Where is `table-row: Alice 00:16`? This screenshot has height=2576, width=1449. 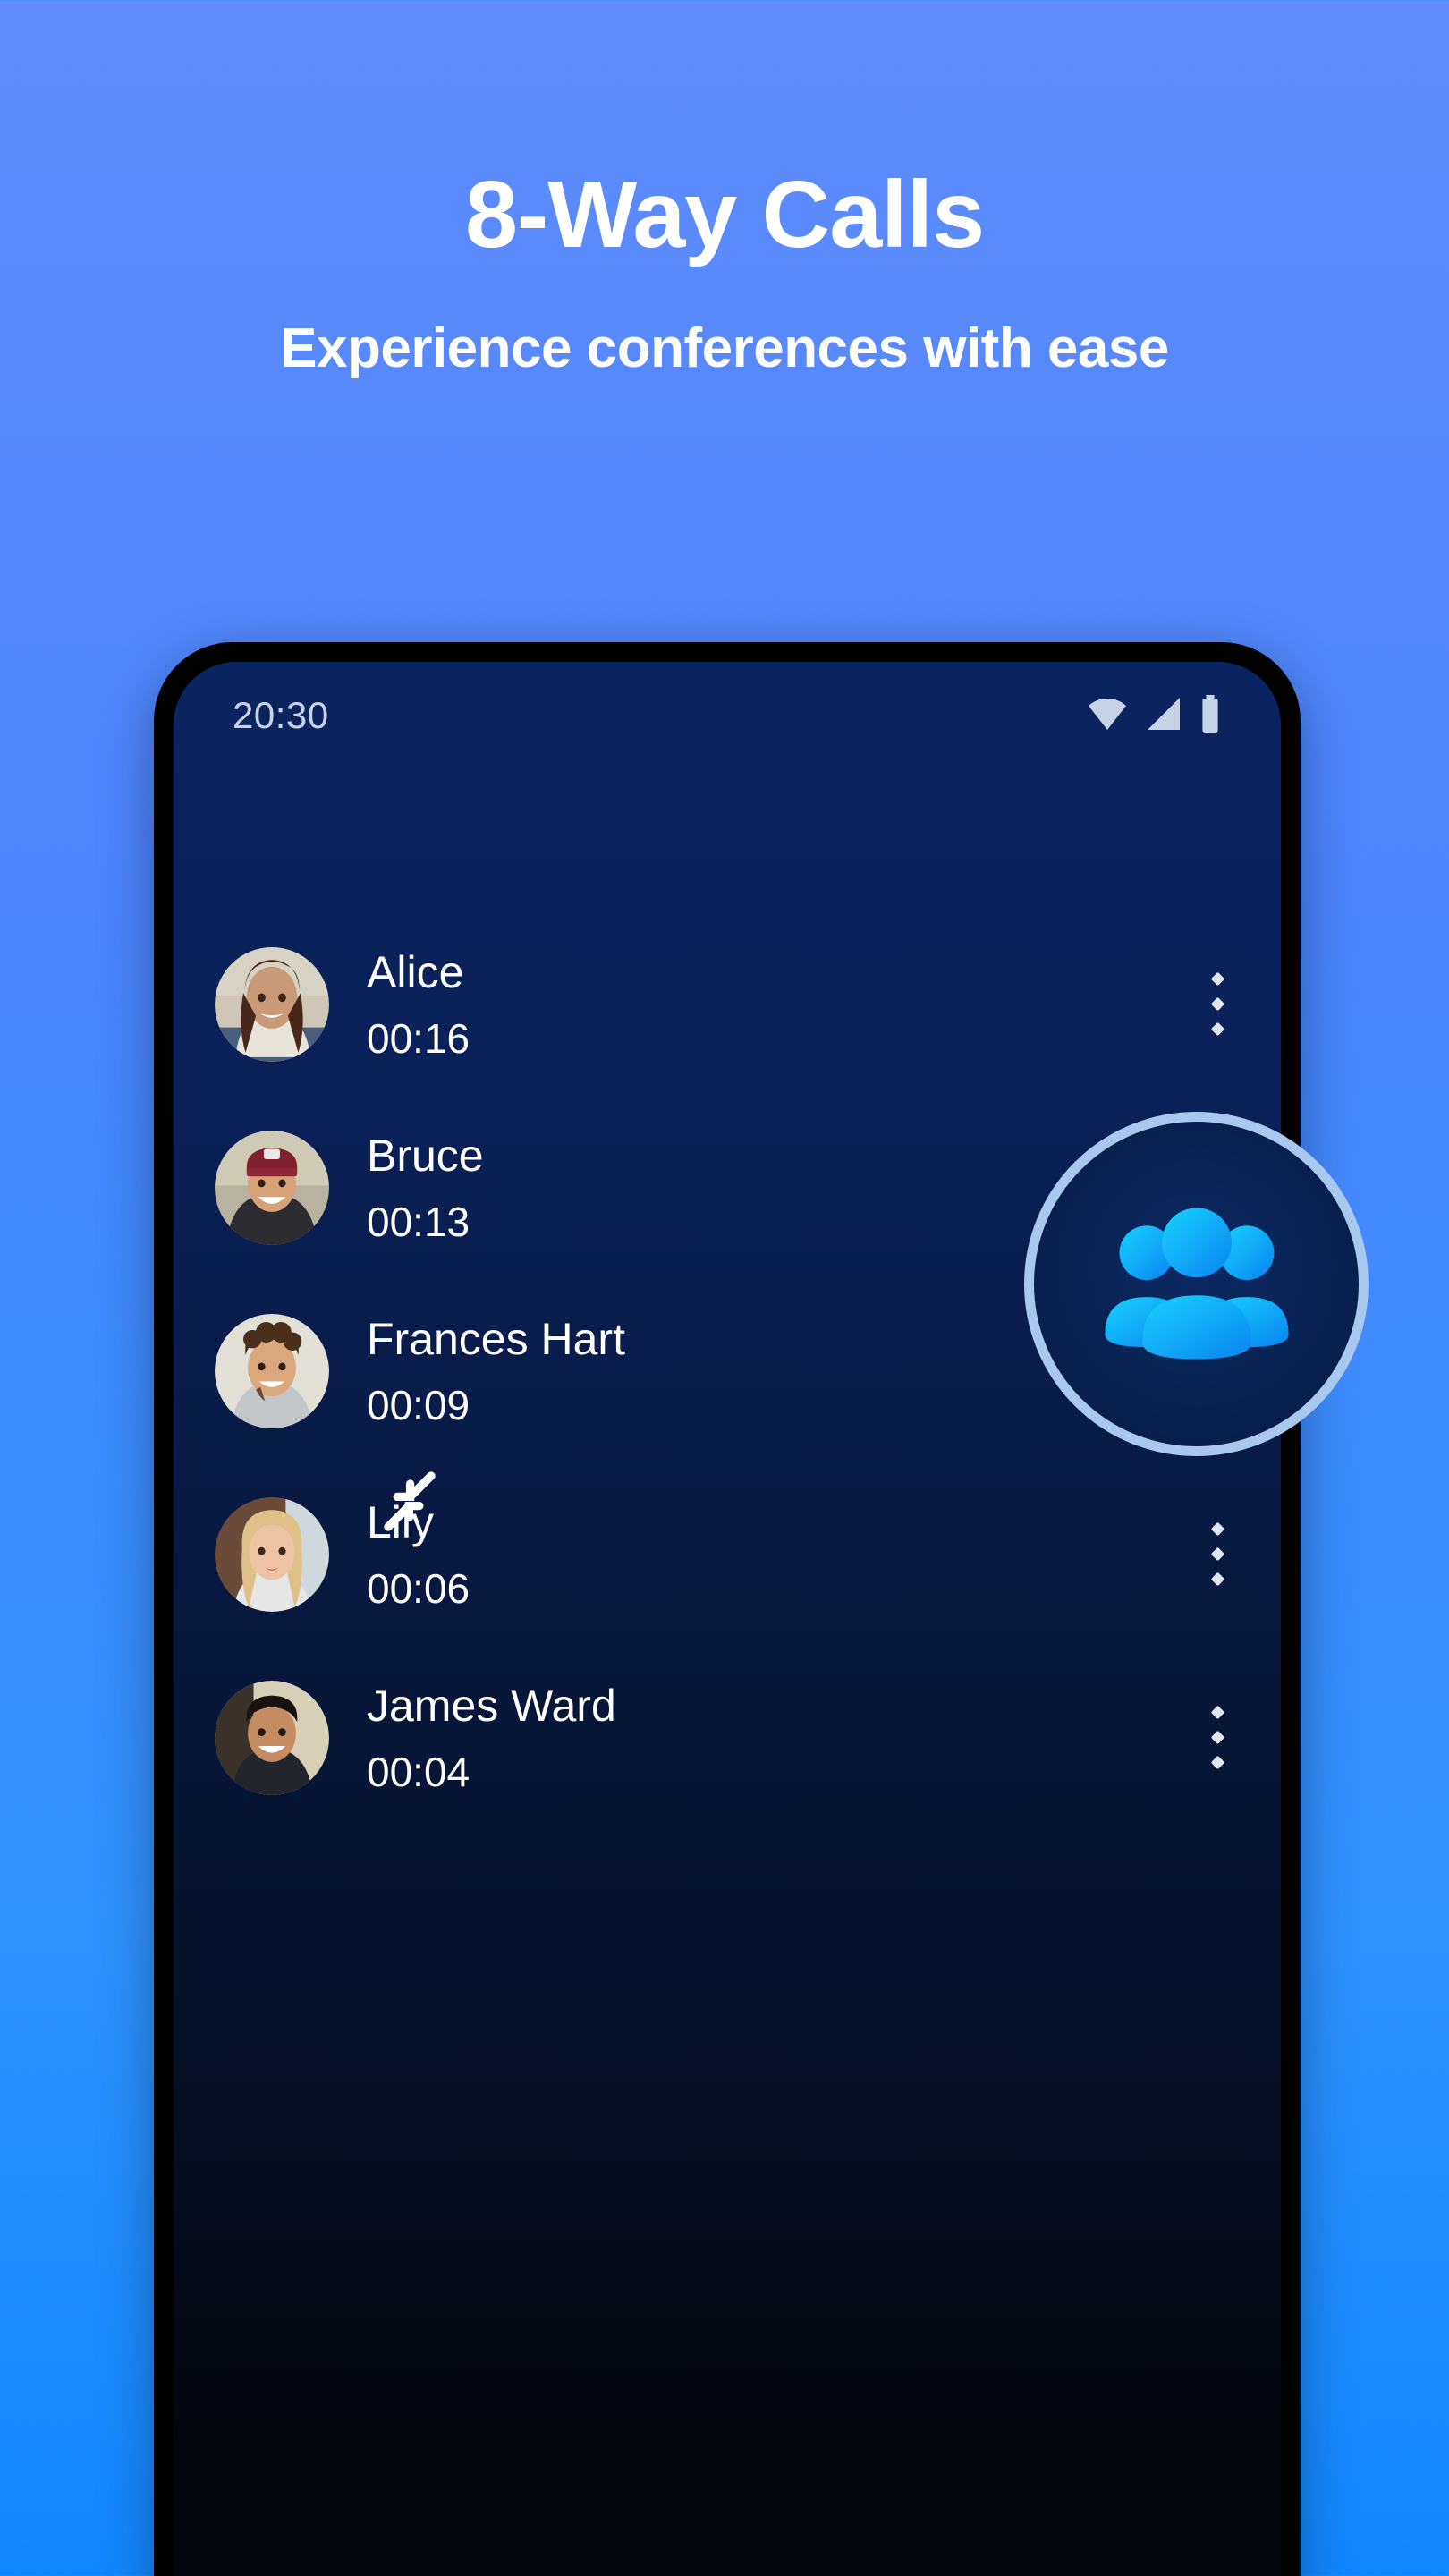
table-row: Alice 00:16 is located at coordinates (727, 1004).